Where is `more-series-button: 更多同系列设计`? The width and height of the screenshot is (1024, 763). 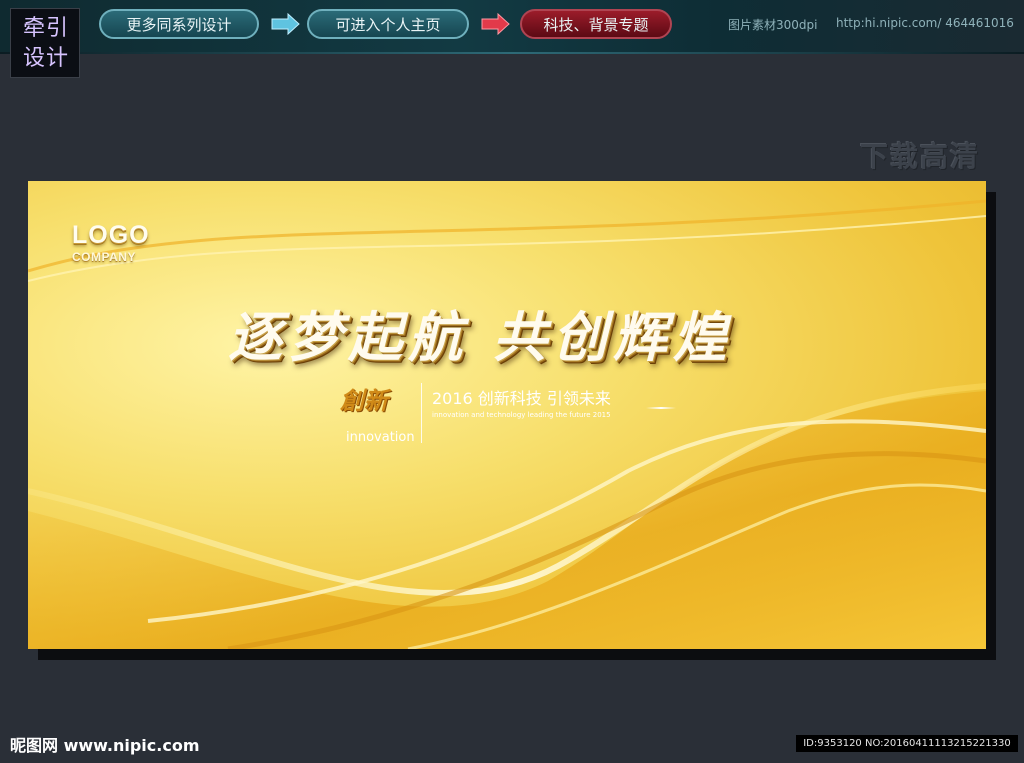 more-series-button: 更多同系列设计 is located at coordinates (179, 24).